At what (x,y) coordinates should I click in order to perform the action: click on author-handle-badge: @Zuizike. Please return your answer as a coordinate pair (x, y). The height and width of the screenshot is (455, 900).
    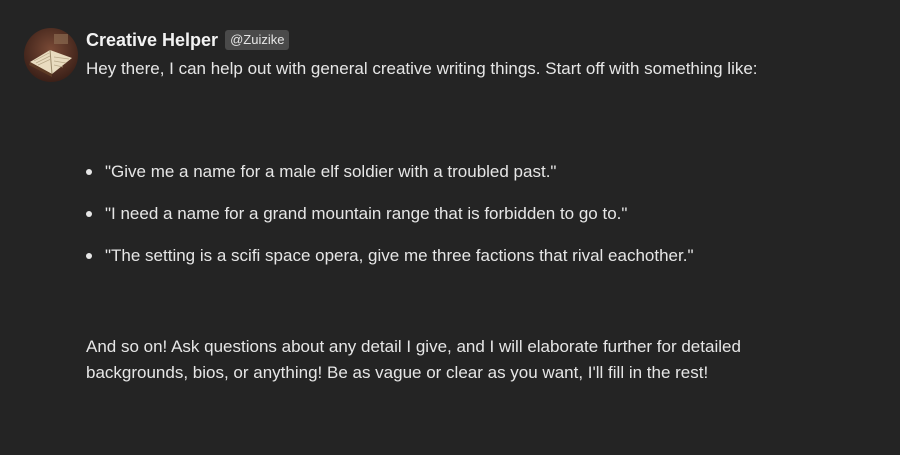
    Looking at the image, I should click on (257, 40).